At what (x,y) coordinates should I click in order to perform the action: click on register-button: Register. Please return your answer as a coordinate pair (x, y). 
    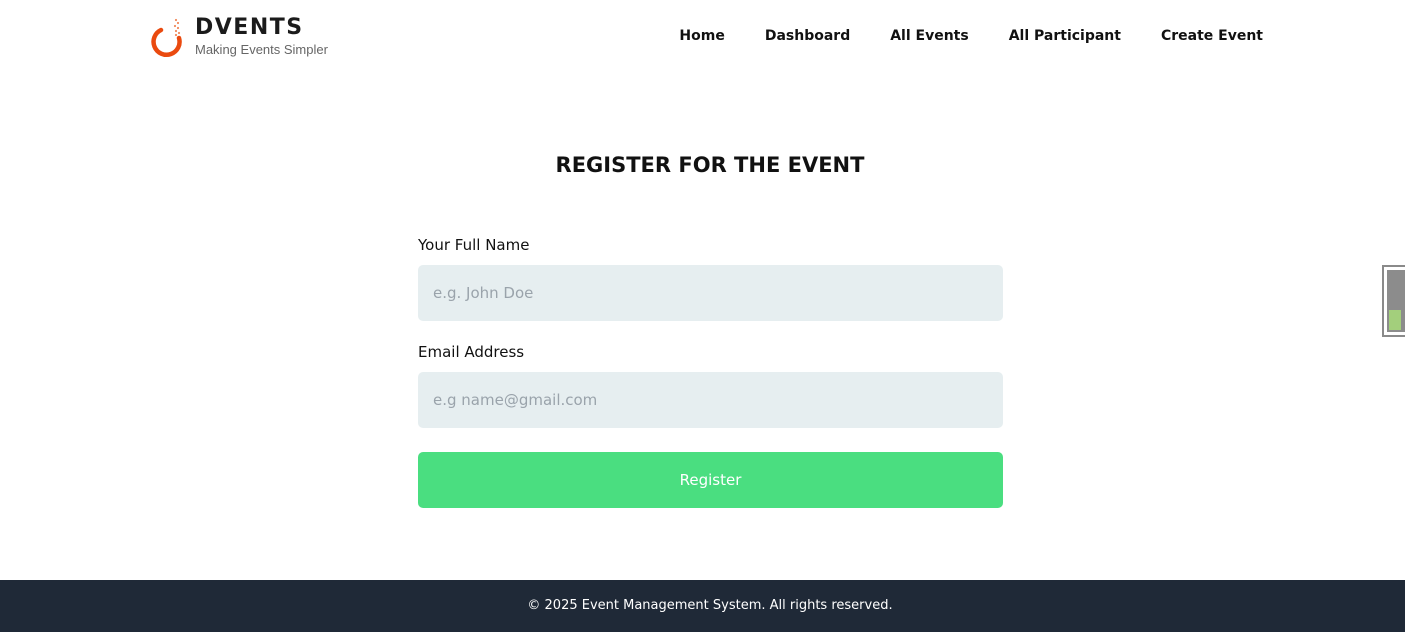
    Looking at the image, I should click on (710, 480).